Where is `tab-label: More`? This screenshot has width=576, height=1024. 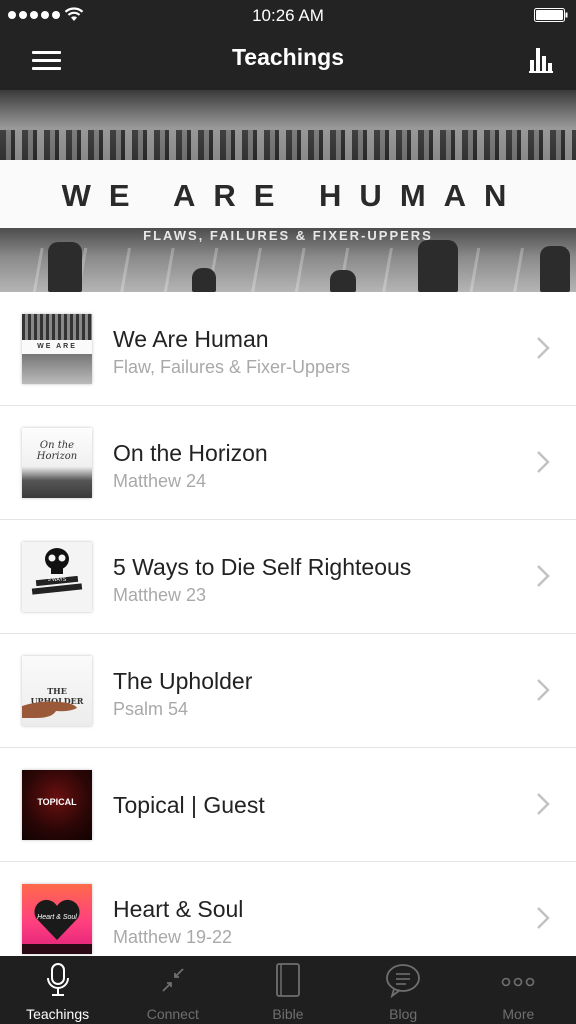
tab-label: More is located at coordinates (518, 1014).